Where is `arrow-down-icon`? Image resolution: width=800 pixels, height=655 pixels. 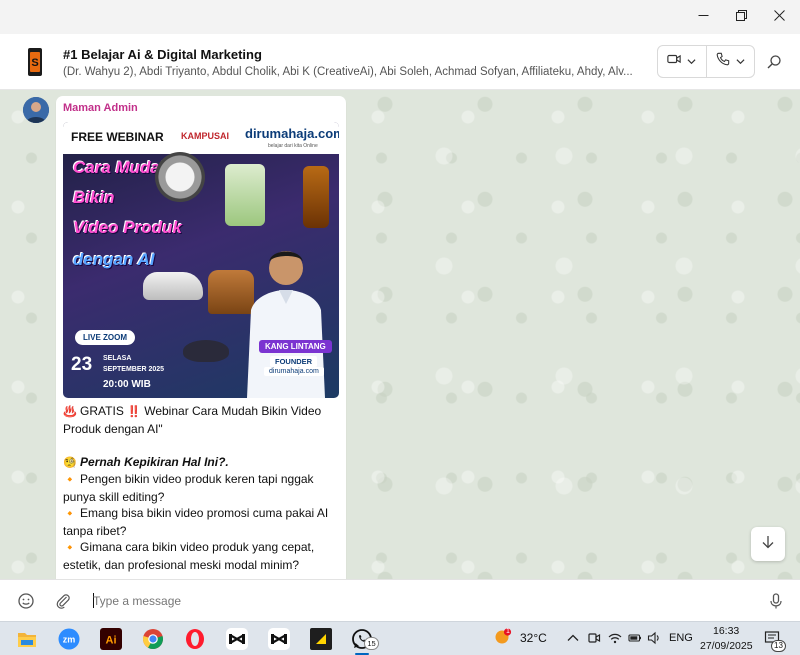
arrow-down-icon is located at coordinates (768, 544).